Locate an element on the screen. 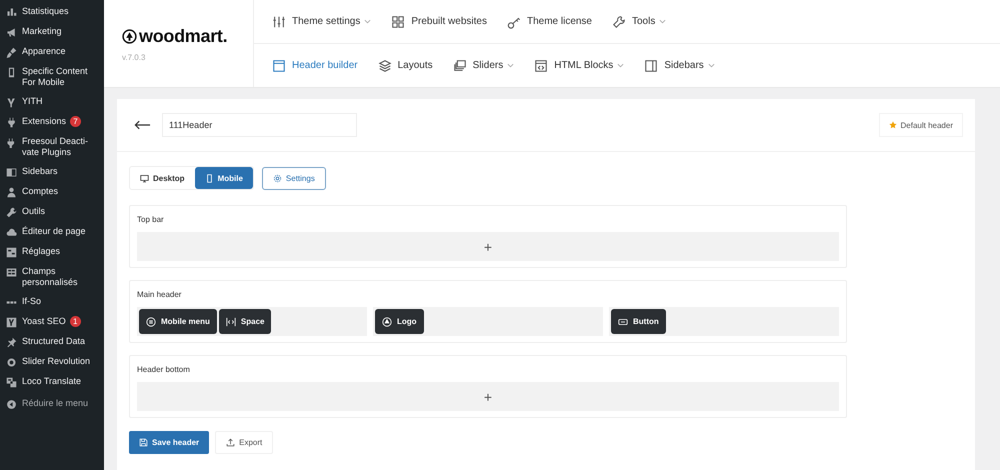  device-tab: Mobile is located at coordinates (223, 178).